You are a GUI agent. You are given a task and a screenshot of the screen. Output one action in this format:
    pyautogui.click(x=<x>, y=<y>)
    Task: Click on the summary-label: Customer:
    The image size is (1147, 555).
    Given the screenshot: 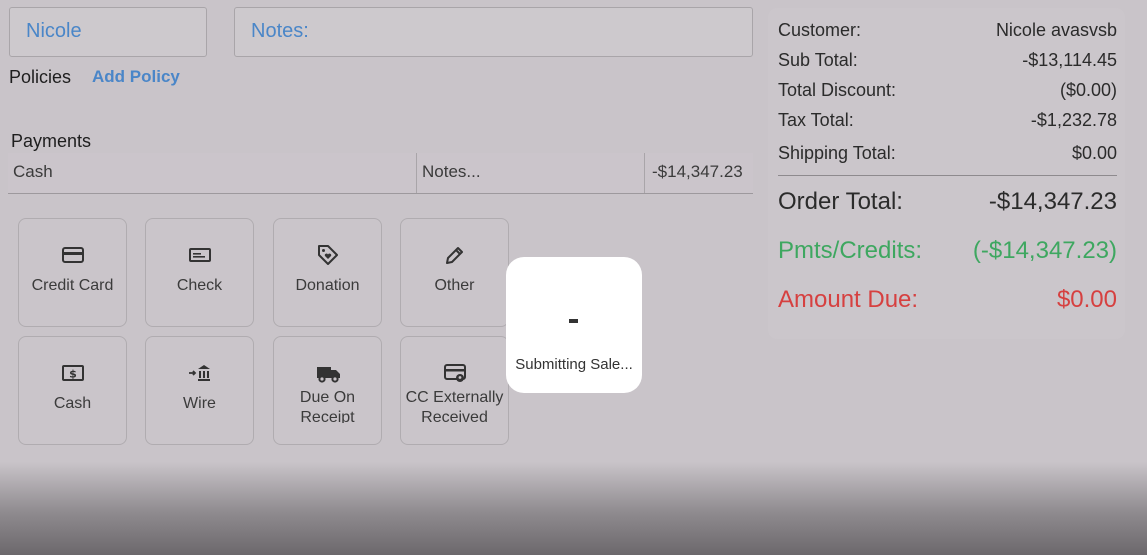 What is the action you would take?
    pyautogui.click(x=820, y=30)
    